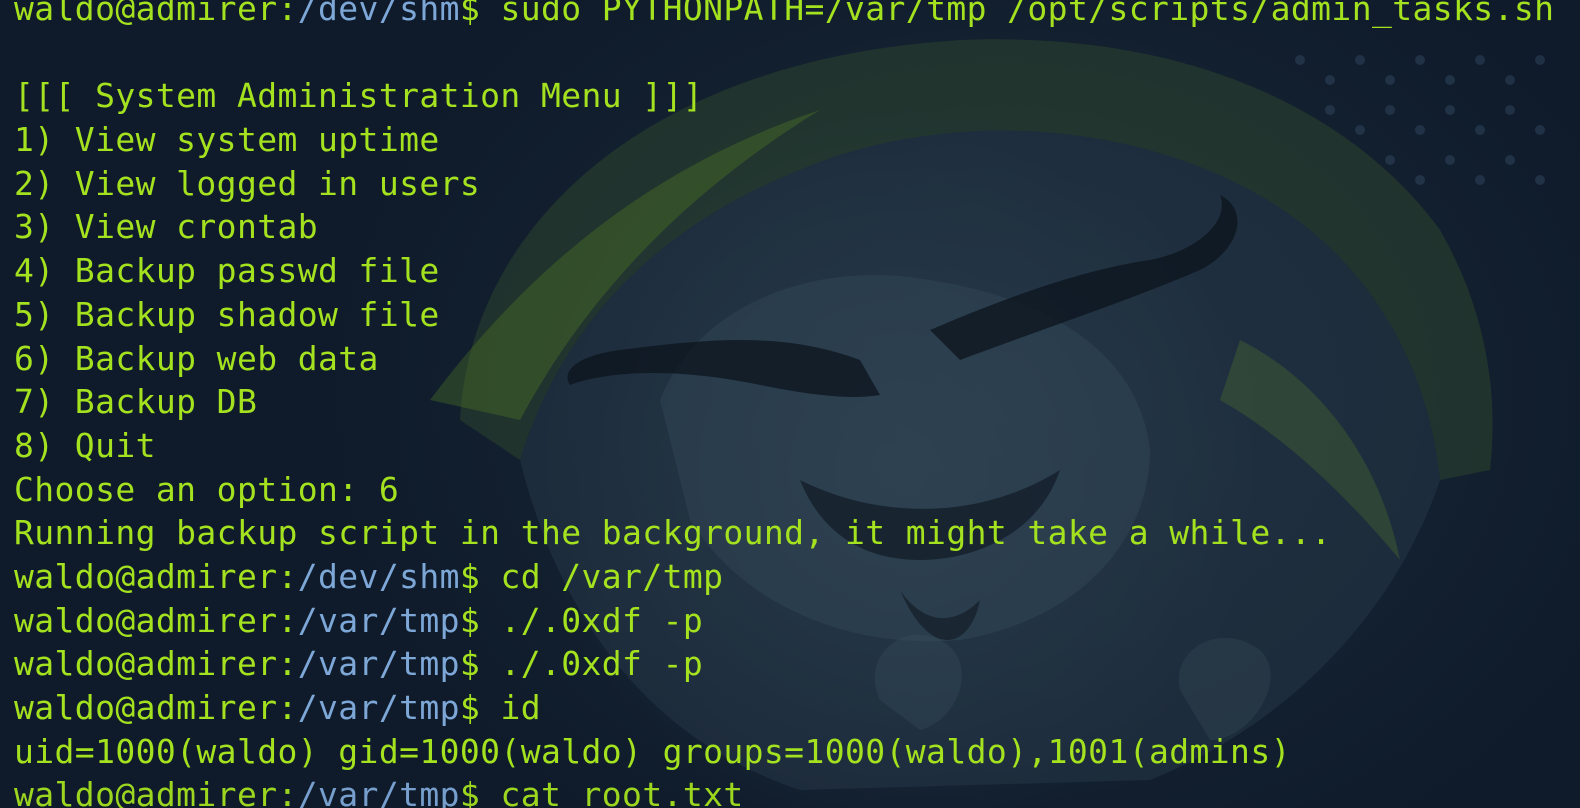  I want to click on prompt-line: waldo@admirer:/var/tmp$ cat root.txt, so click(784, 790).